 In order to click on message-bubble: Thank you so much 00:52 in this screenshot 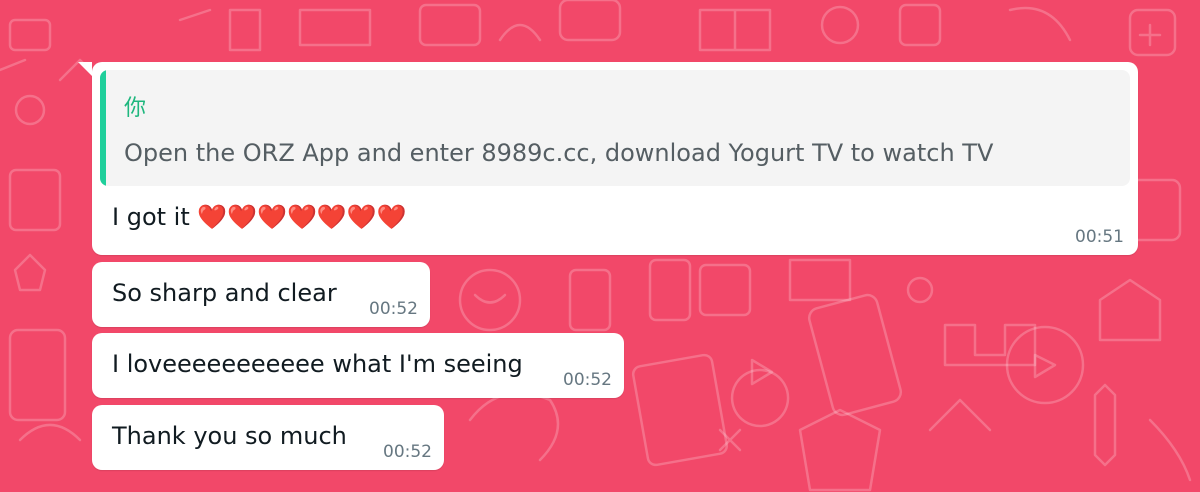, I will do `click(268, 437)`.